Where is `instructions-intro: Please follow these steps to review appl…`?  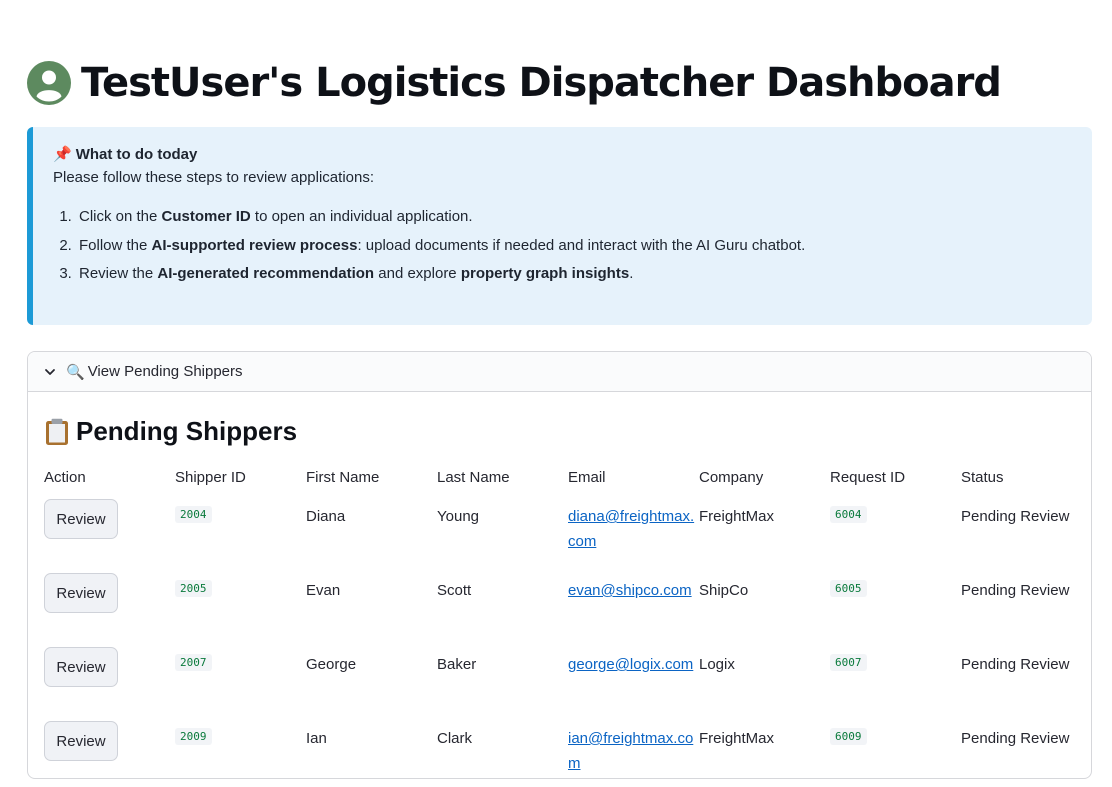 instructions-intro: Please follow these steps to review appl… is located at coordinates (214, 177).